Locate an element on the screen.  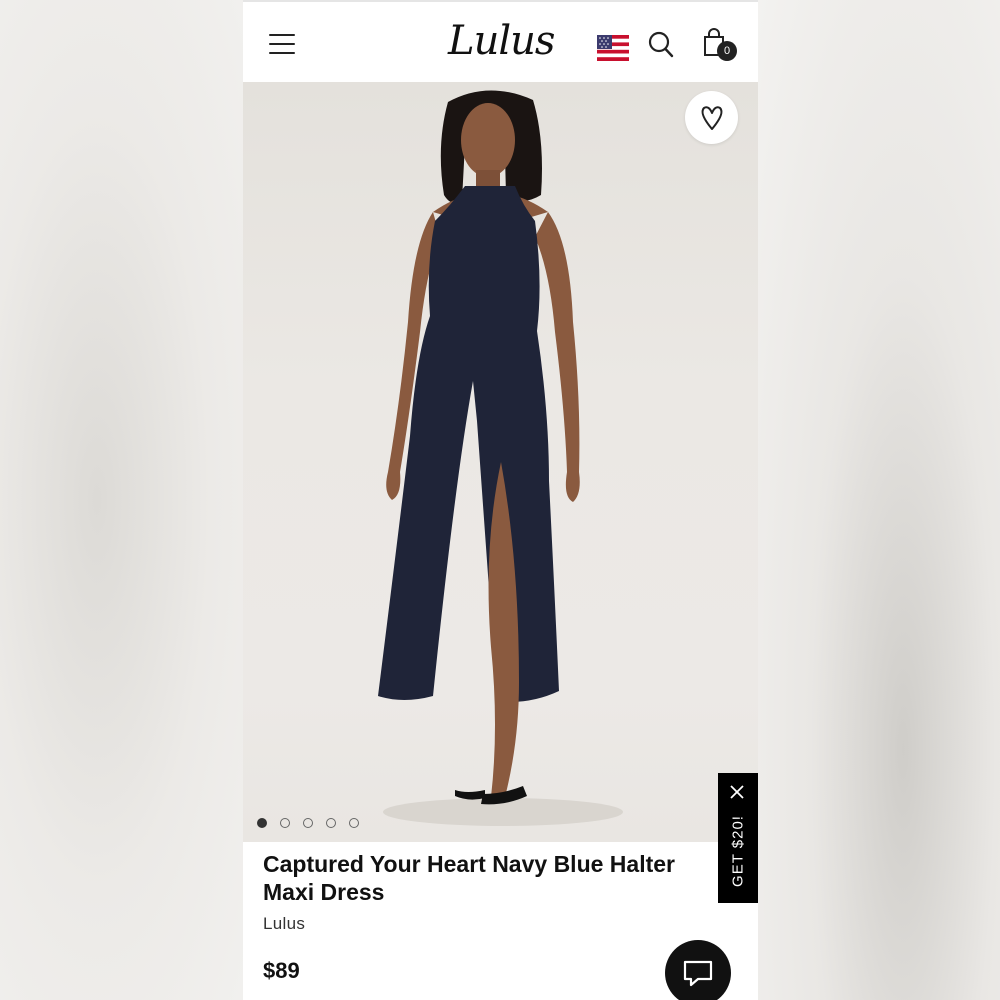
promo-label: GET $20! is located at coordinates (738, 851).